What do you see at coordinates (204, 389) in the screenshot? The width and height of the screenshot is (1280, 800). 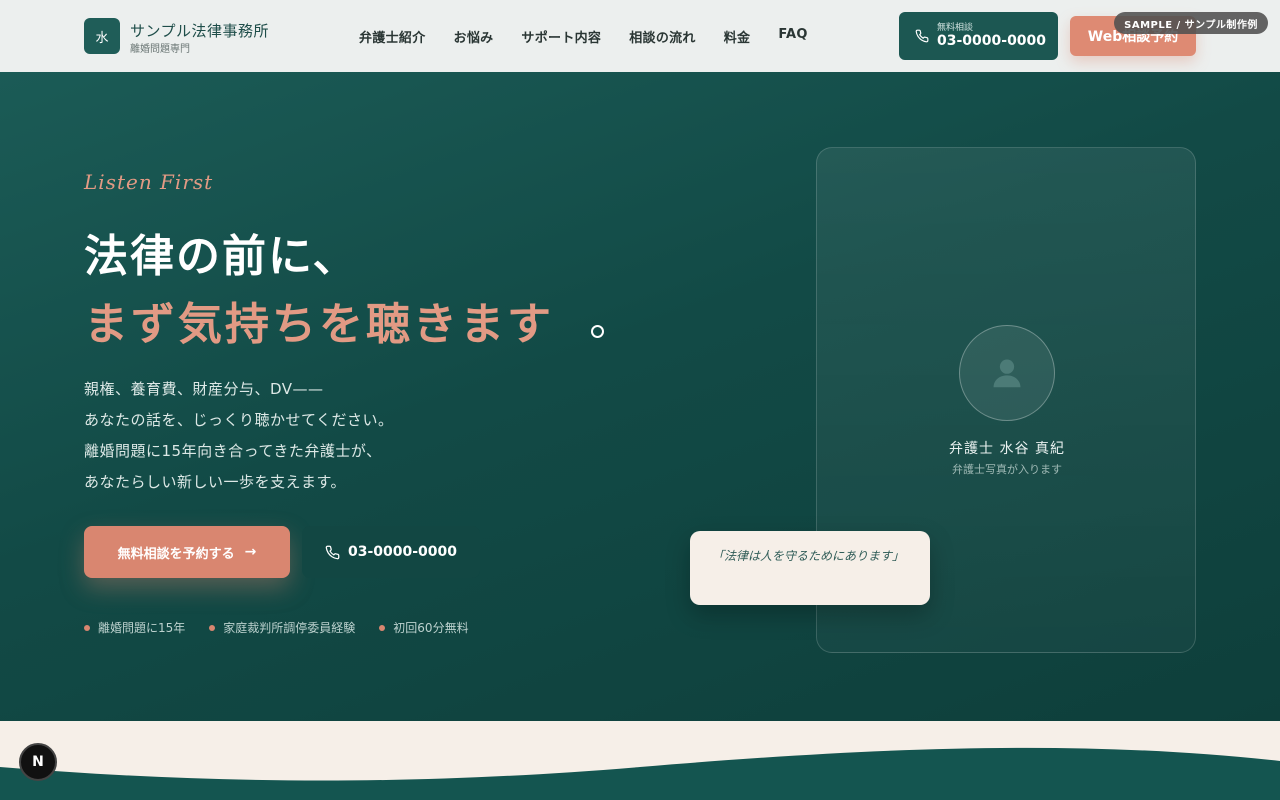 I see `lead-line: 親権、養育費、財産分与、DV——` at bounding box center [204, 389].